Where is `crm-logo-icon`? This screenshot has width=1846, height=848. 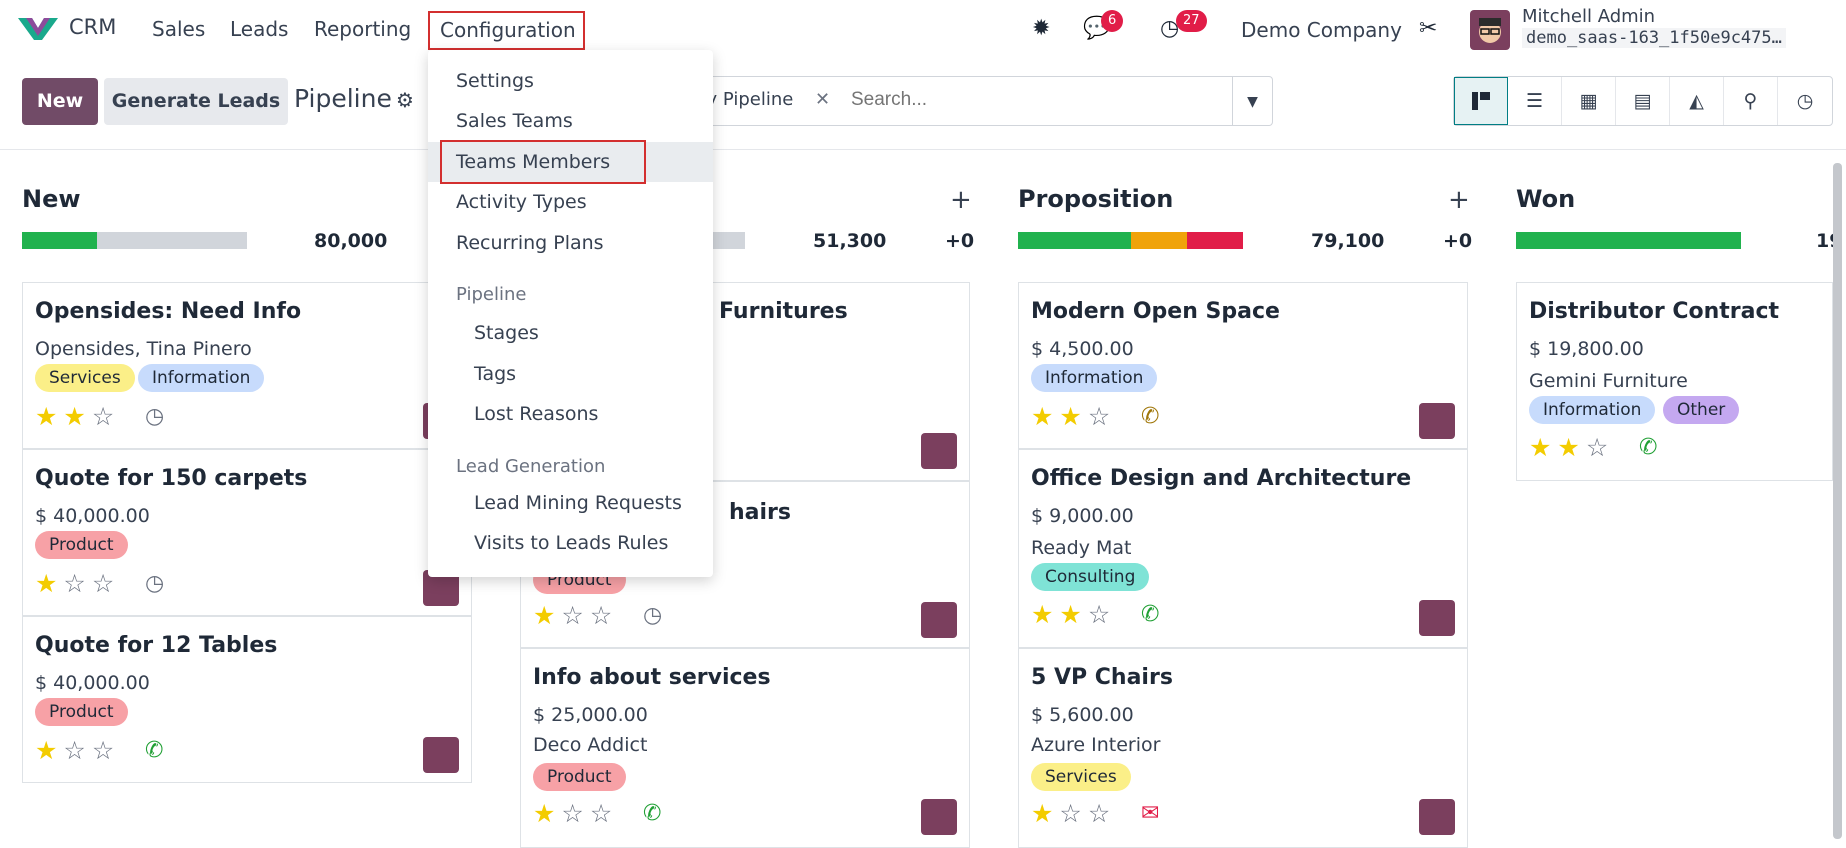
crm-logo-icon is located at coordinates (38, 28).